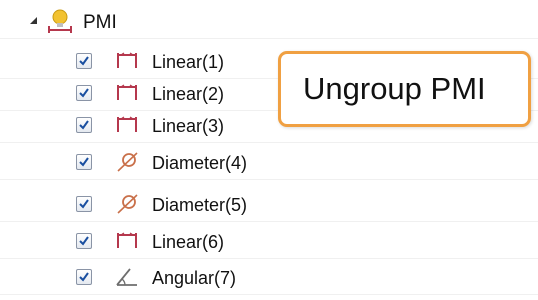 Image resolution: width=538 pixels, height=300 pixels. I want to click on tree-item-label: Angular(7), so click(194, 278).